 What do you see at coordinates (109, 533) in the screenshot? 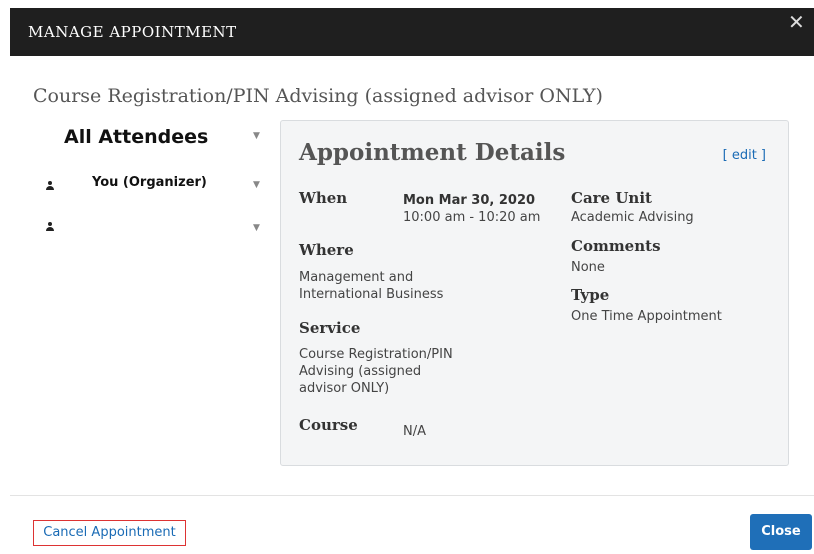
I see `cancel-appointment-link: Cancel Appointment` at bounding box center [109, 533].